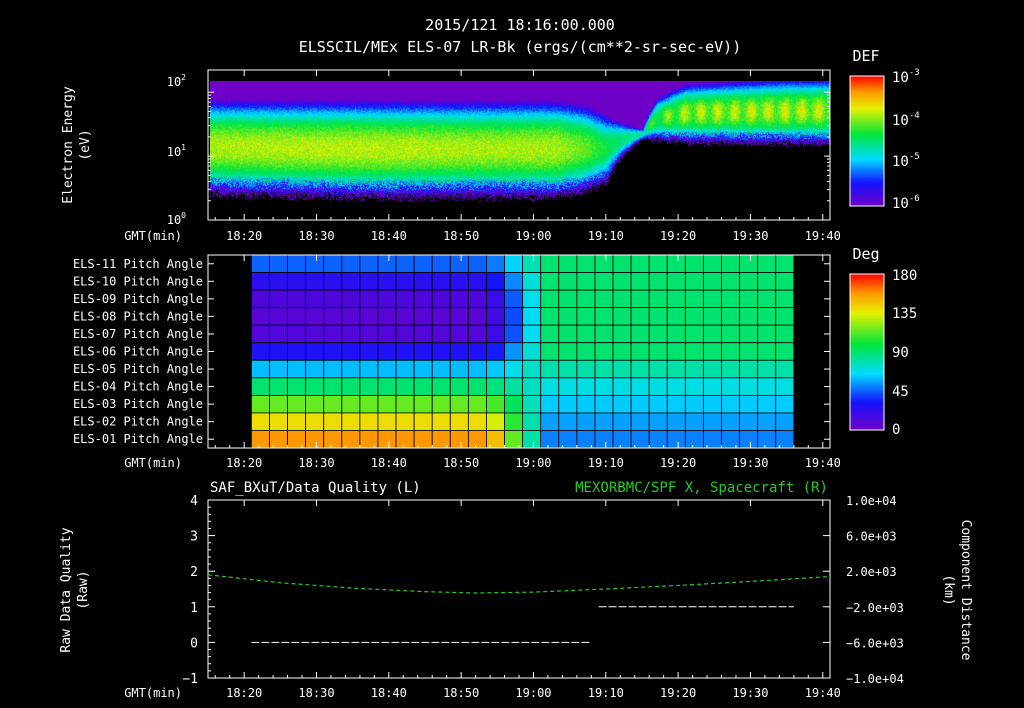 This screenshot has height=708, width=1024. Describe the element at coordinates (823, 693) in the screenshot. I see `time-tick-label: 19:40` at that location.